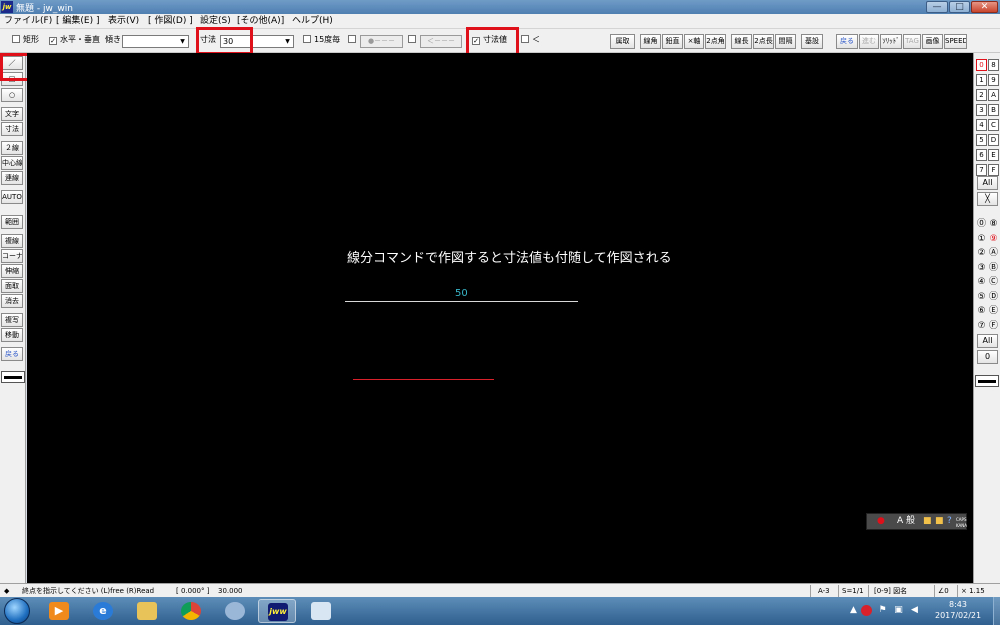  Describe the element at coordinates (912, 41) in the screenshot. I see `tag-button: TAG` at that location.